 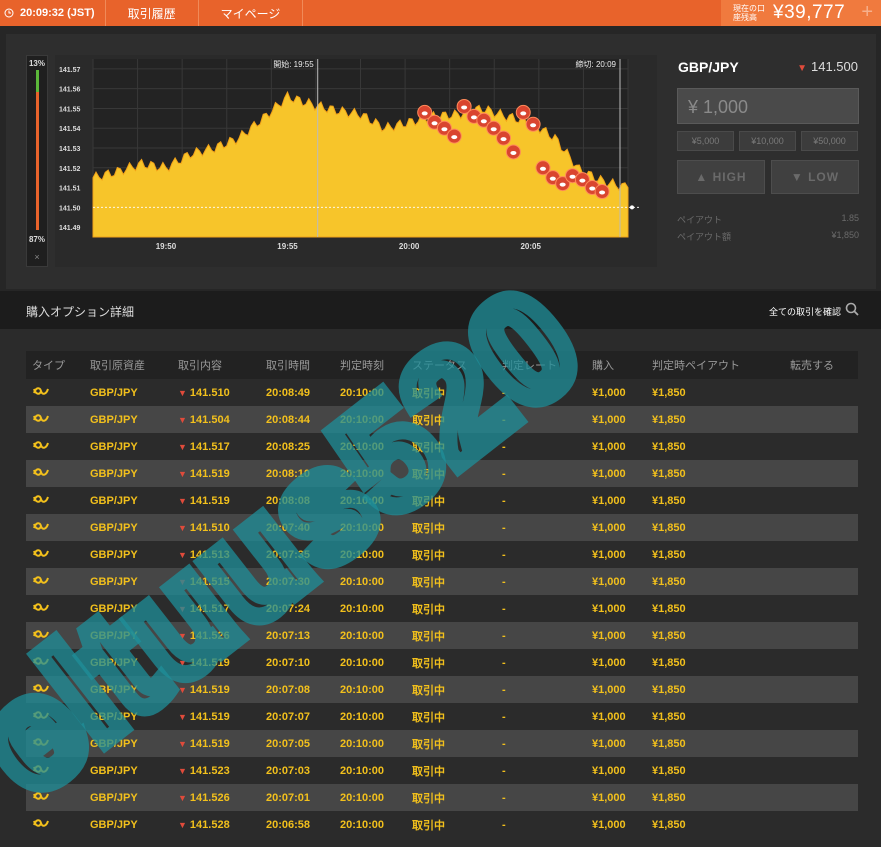 What do you see at coordinates (209, 770) in the screenshot?
I see `cell-rate-value: 141.523` at bounding box center [209, 770].